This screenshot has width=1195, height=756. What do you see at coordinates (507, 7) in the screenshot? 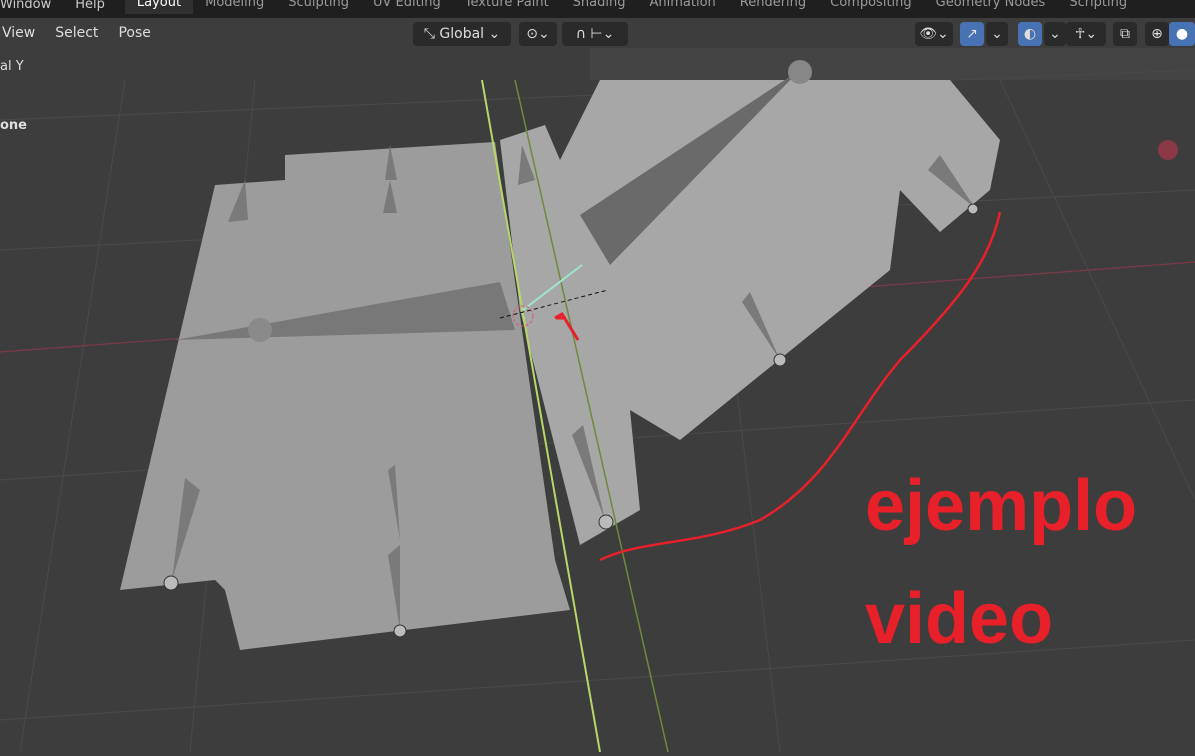
I see `tab-texture-paint: Texture Paint` at bounding box center [507, 7].